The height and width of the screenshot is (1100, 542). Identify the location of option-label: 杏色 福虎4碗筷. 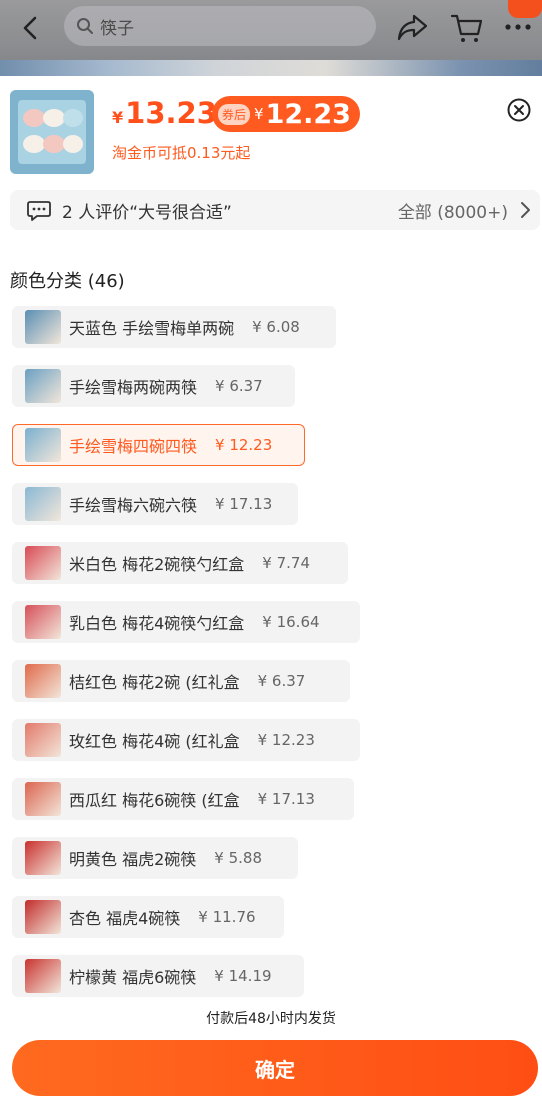
(125, 918).